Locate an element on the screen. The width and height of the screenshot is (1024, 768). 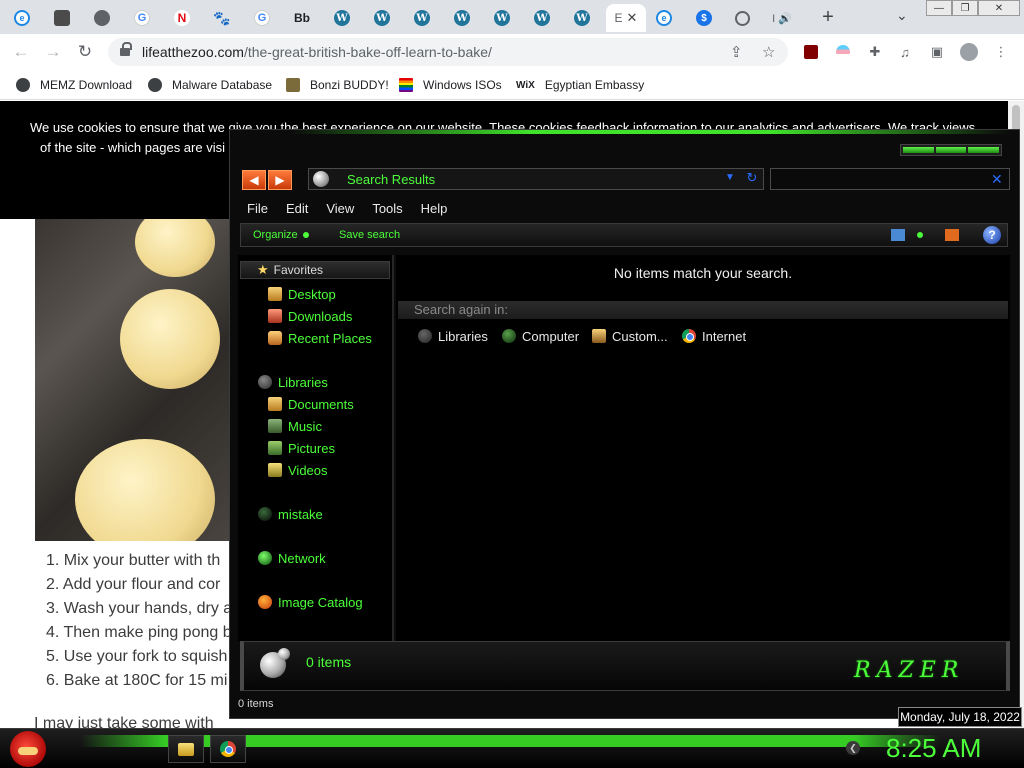
tab-search-chevron-icon: ⌄ is located at coordinates (902, 15).